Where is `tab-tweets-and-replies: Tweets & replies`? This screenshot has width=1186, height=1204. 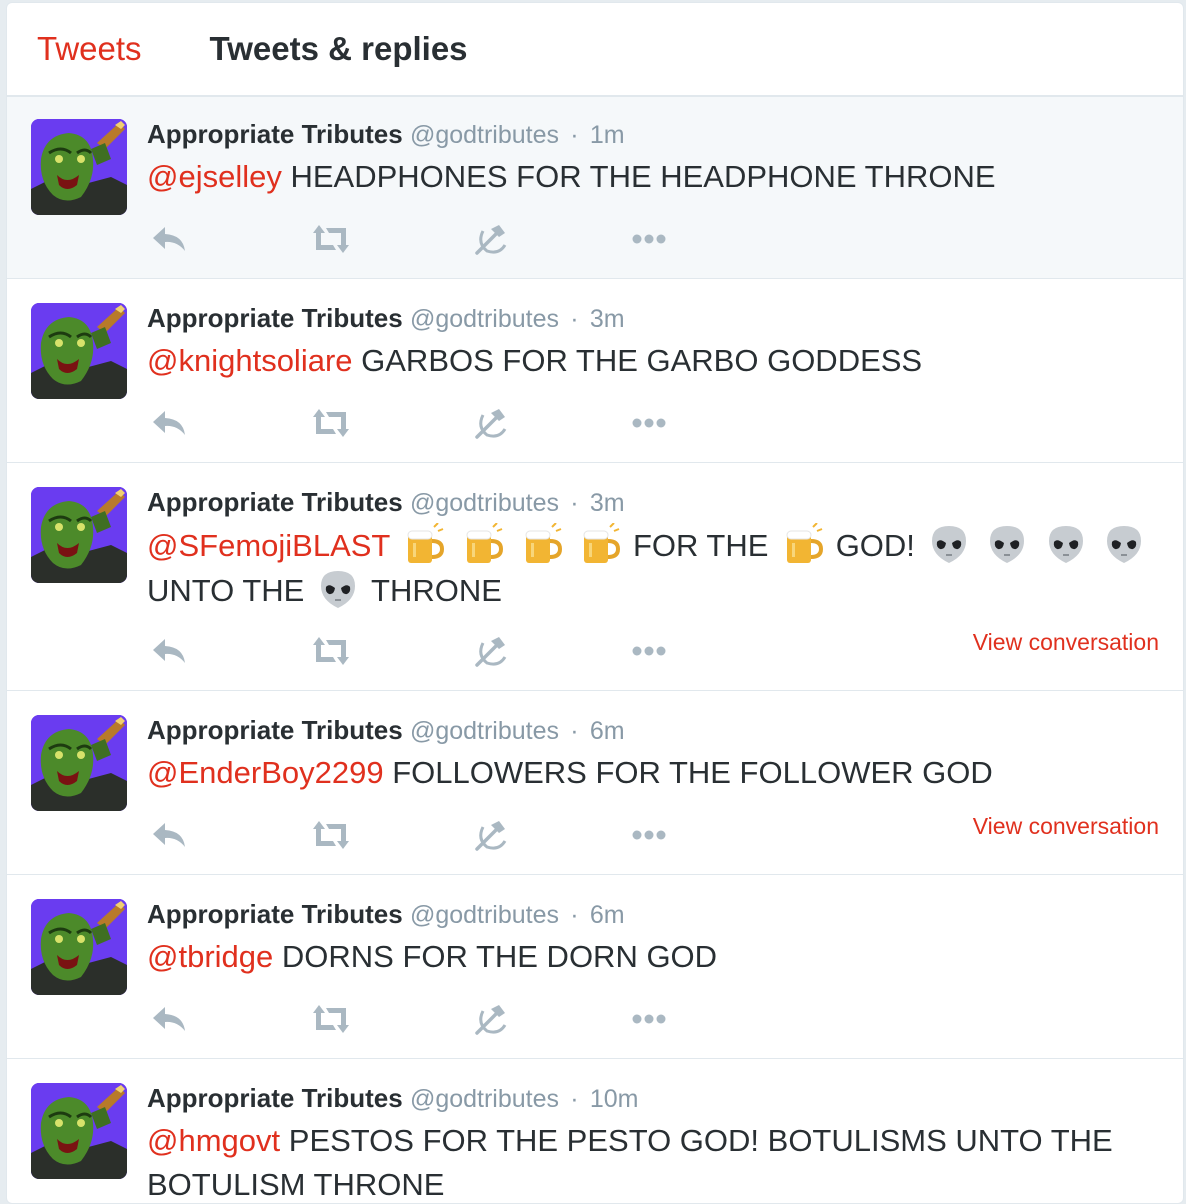 tab-tweets-and-replies: Tweets & replies is located at coordinates (339, 49).